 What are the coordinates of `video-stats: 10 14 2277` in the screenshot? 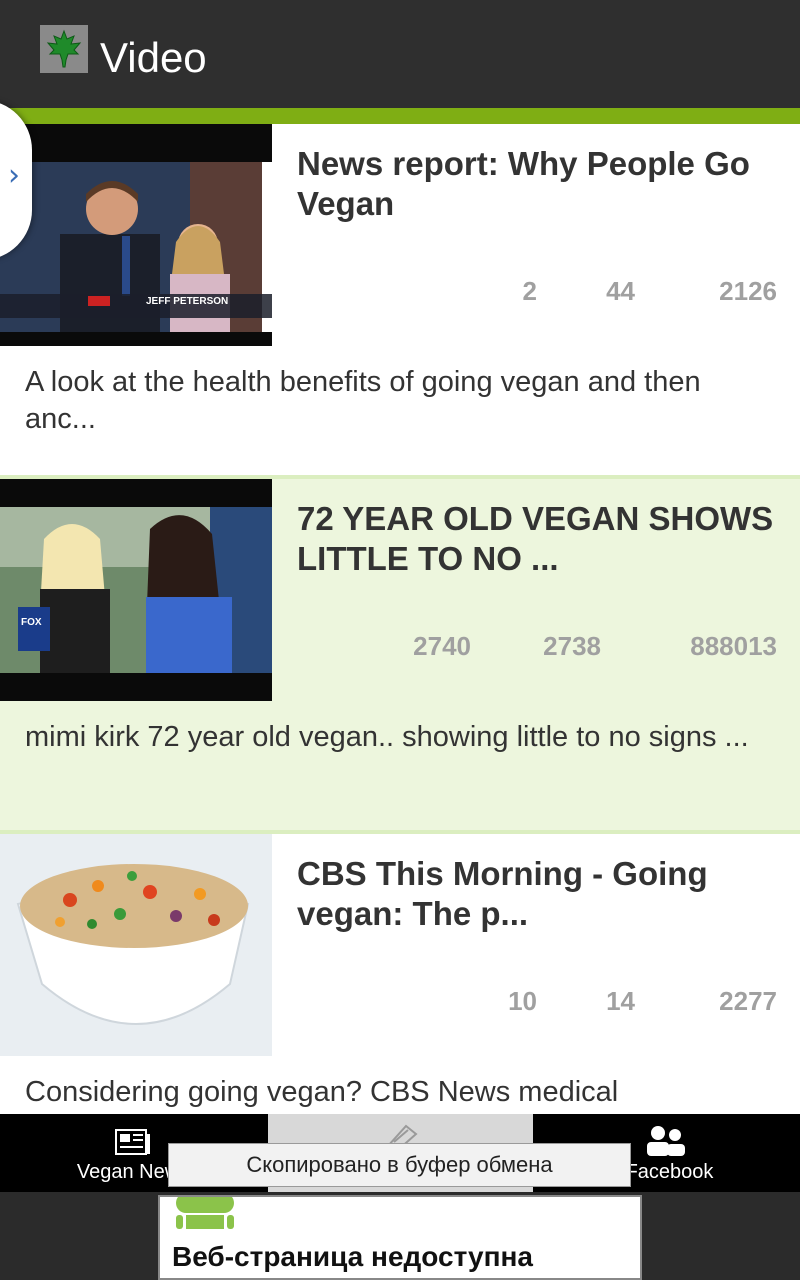 It's located at (537, 1006).